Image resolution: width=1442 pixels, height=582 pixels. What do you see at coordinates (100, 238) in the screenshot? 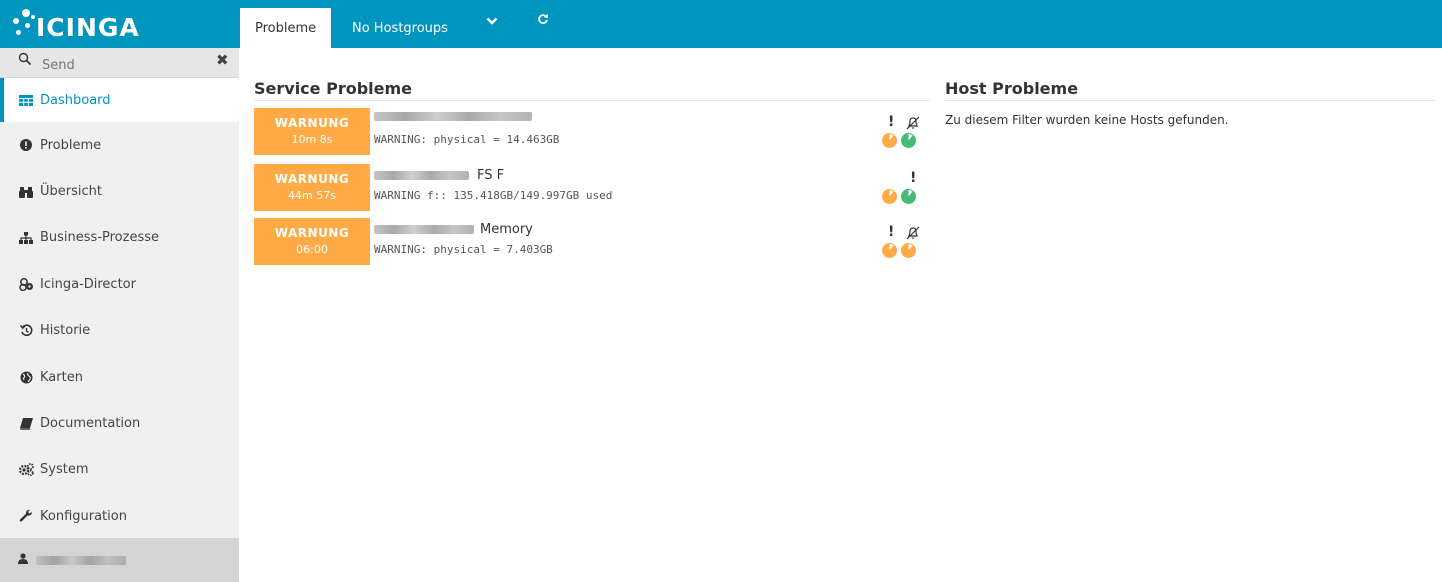
I see `sidebar-item-label: Business-Prozesse` at bounding box center [100, 238].